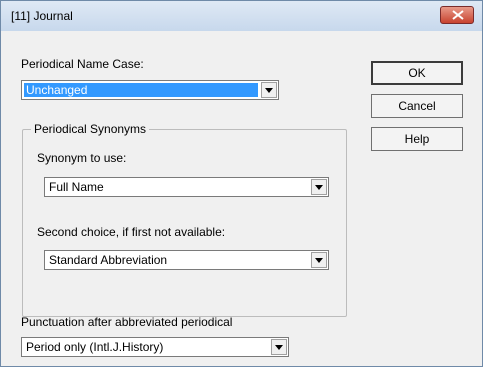  What do you see at coordinates (42, 16) in the screenshot?
I see `window-title: [11] Journal` at bounding box center [42, 16].